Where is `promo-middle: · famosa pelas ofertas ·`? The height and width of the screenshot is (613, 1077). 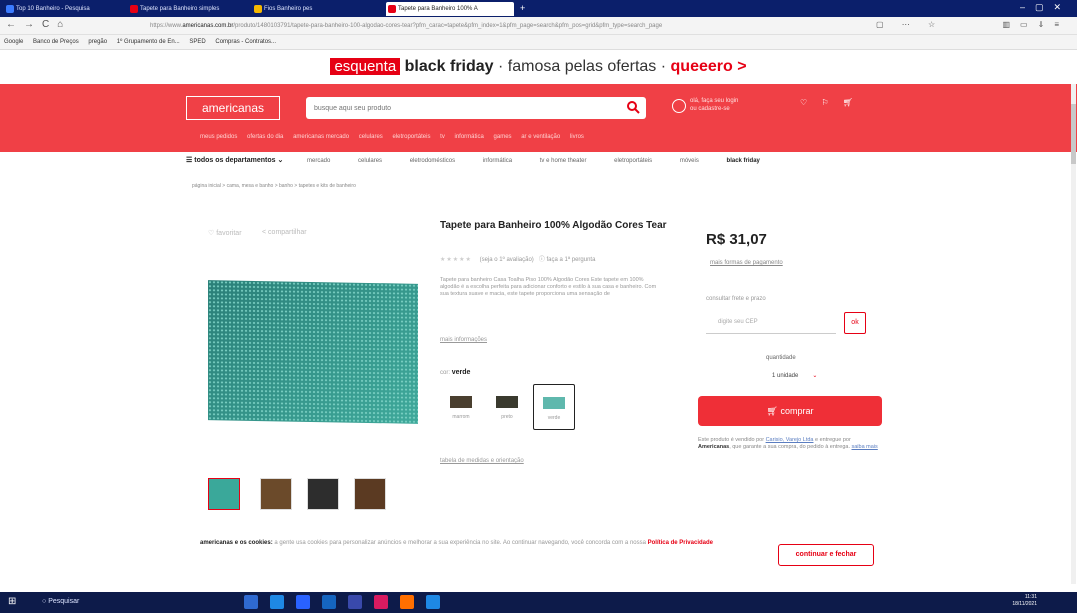 promo-middle: · famosa pelas ofertas · is located at coordinates (582, 66).